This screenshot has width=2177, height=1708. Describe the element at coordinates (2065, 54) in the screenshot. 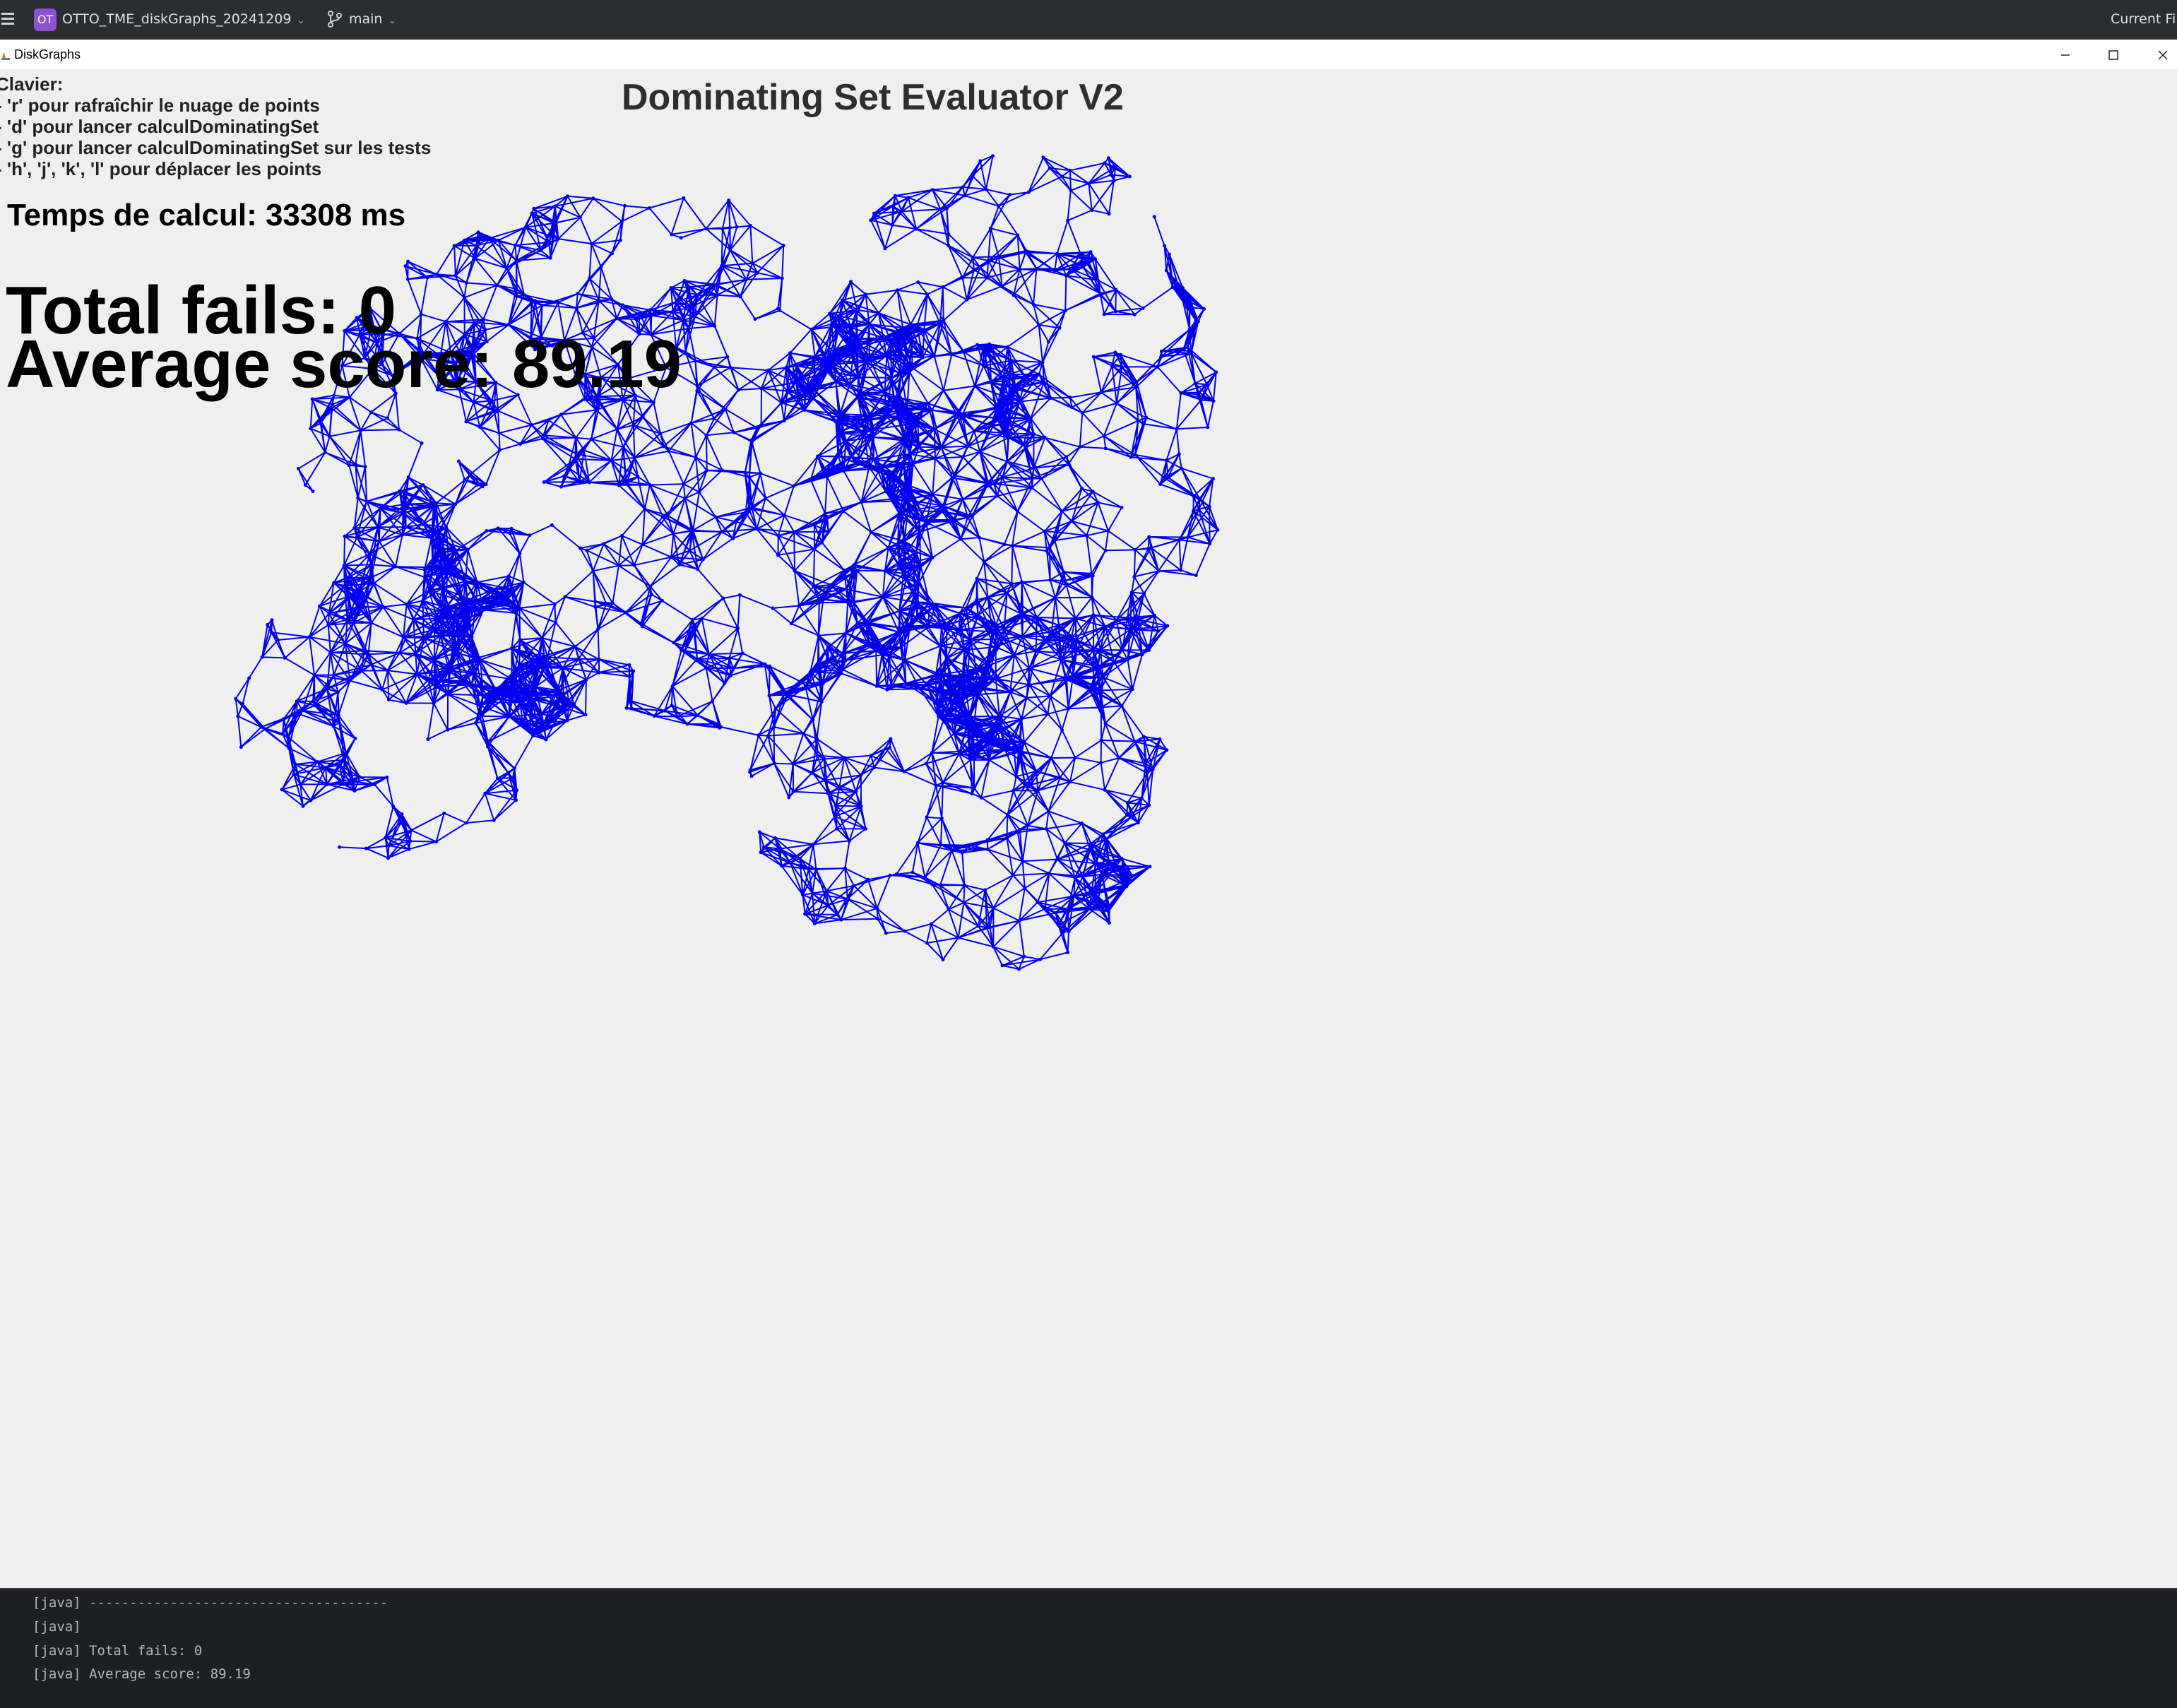

I see `minimize-button` at that location.